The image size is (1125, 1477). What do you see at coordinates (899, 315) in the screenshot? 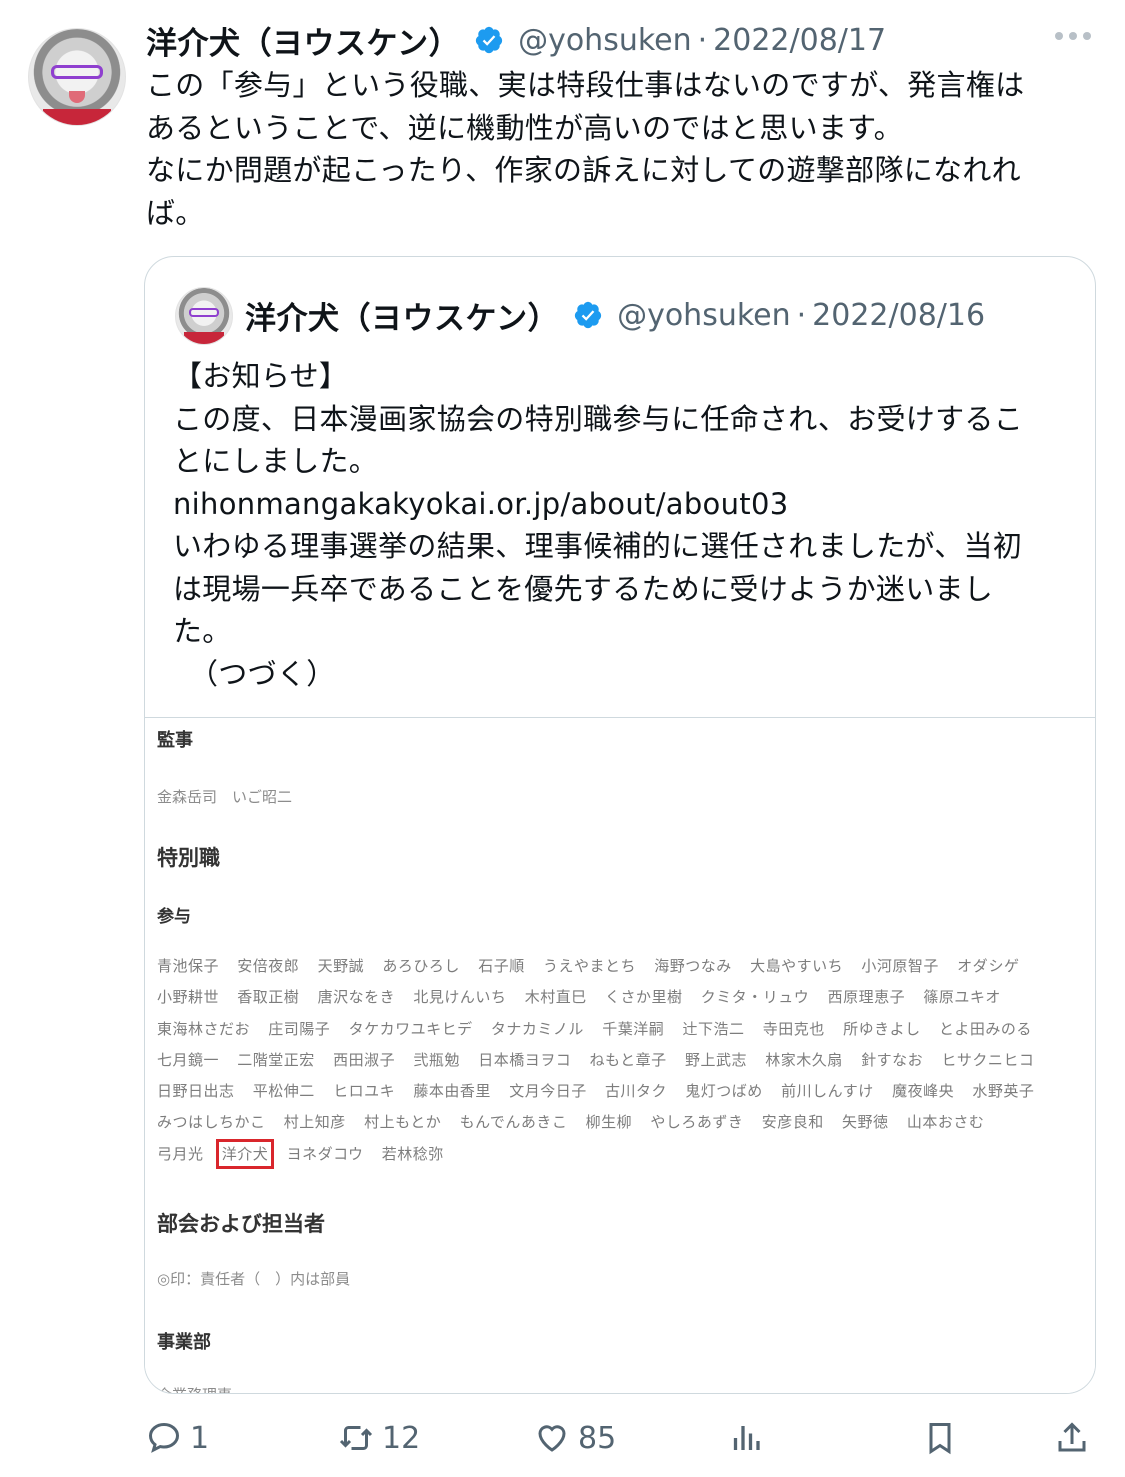
I see `quoted-date: 2022/08/16` at bounding box center [899, 315].